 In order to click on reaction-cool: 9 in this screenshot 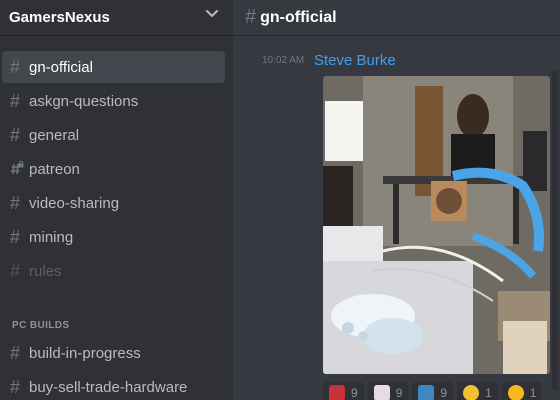, I will do `click(433, 391)`.